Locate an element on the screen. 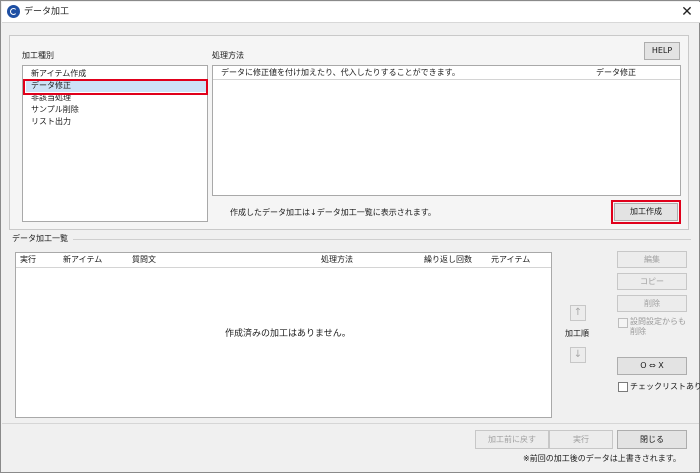  method-header-row: データに修正値を付け加えたり、代入したりすることができます。 データ修正 is located at coordinates (446, 73).